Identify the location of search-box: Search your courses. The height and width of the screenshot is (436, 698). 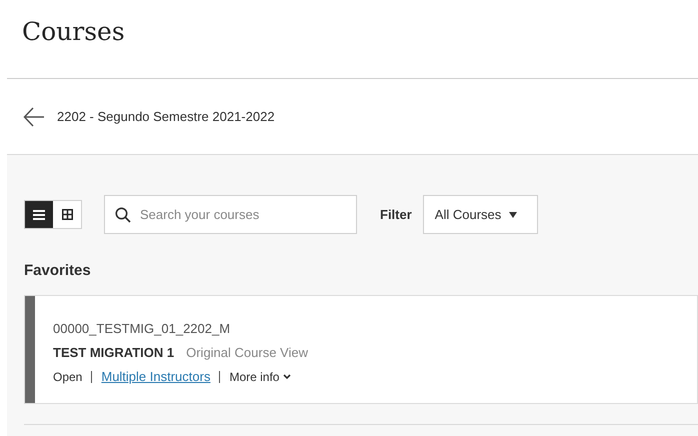
(230, 214).